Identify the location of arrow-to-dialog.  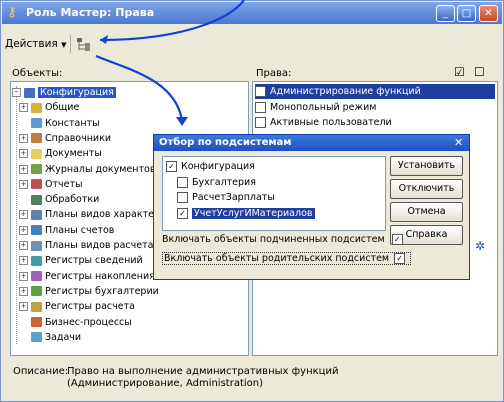
(139, 87).